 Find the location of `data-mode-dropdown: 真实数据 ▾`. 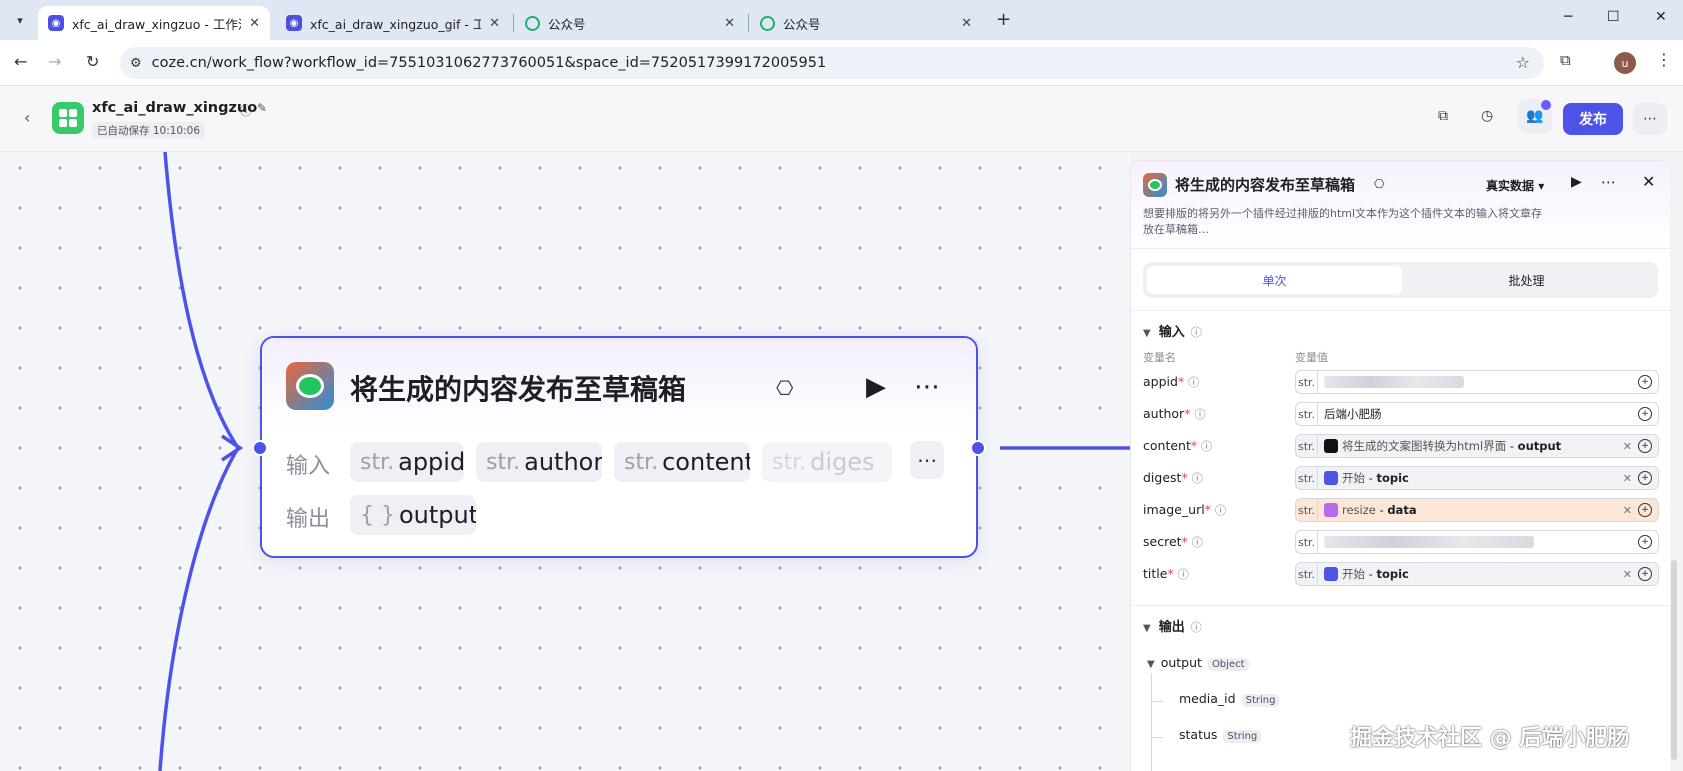

data-mode-dropdown: 真实数据 ▾ is located at coordinates (1515, 185).